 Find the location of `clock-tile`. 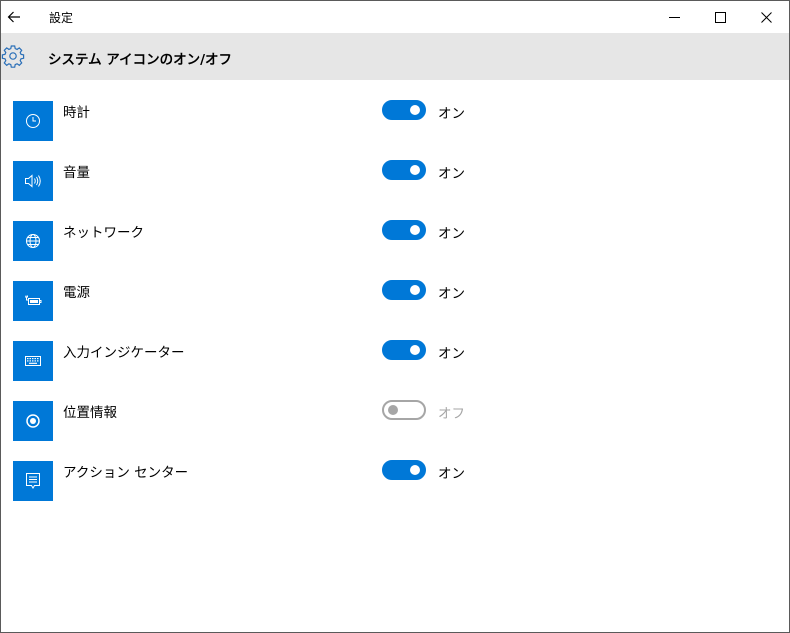

clock-tile is located at coordinates (33, 121).